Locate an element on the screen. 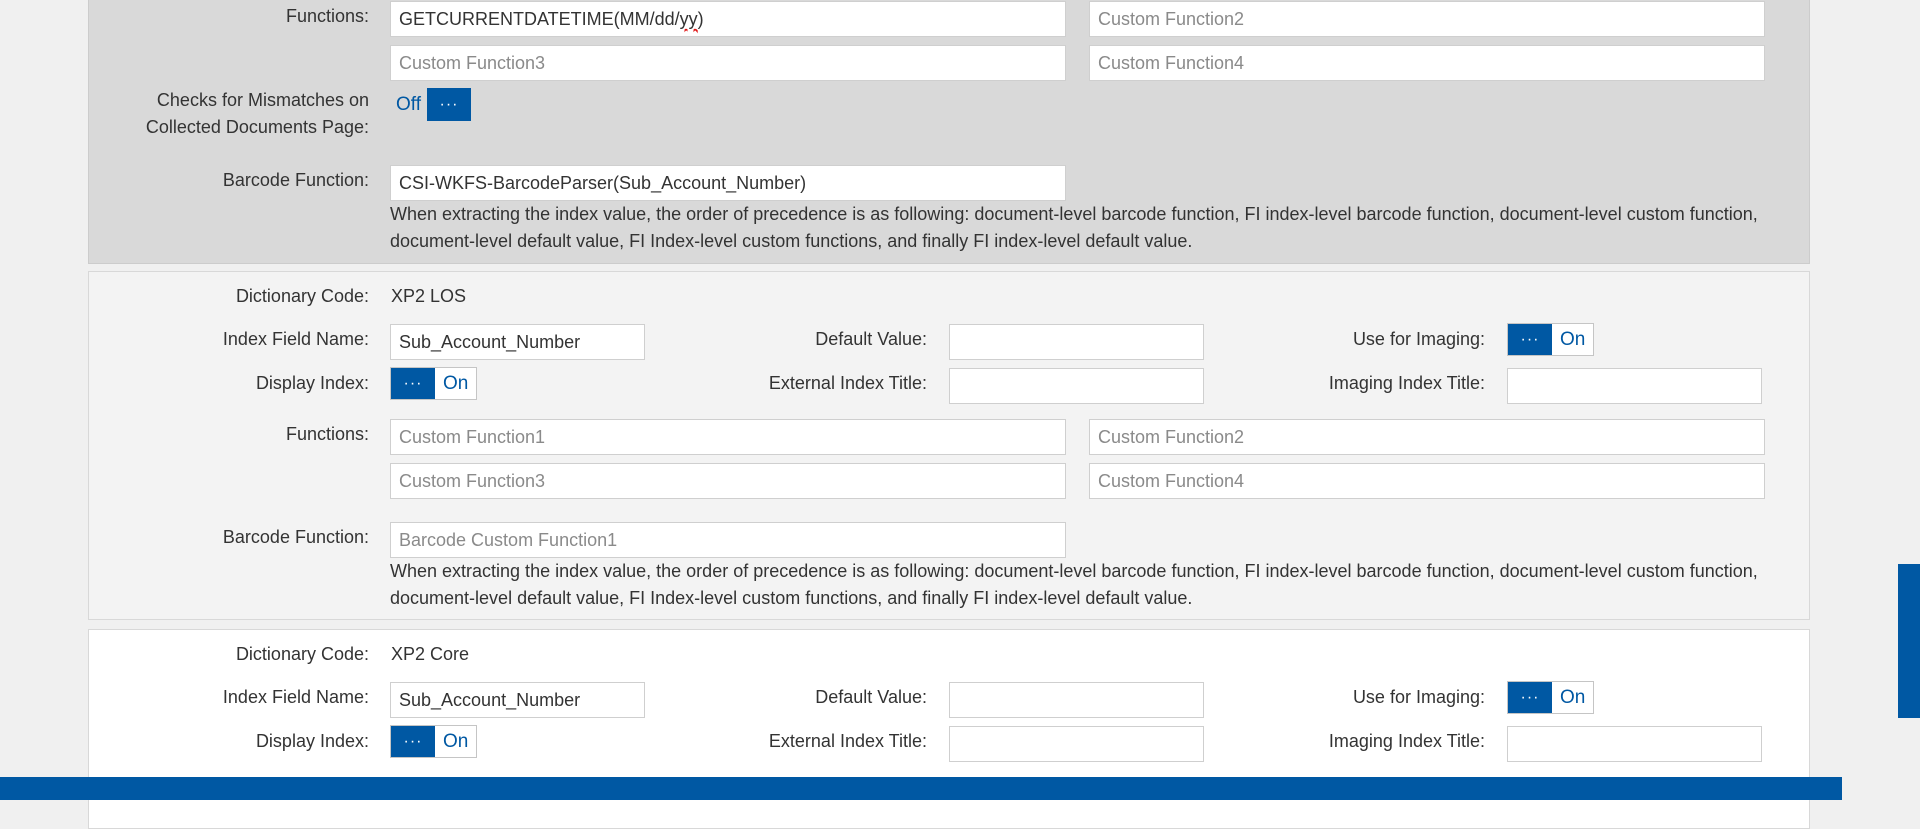  mismatch-label-line2: Collected Documents Page: is located at coordinates (257, 127).